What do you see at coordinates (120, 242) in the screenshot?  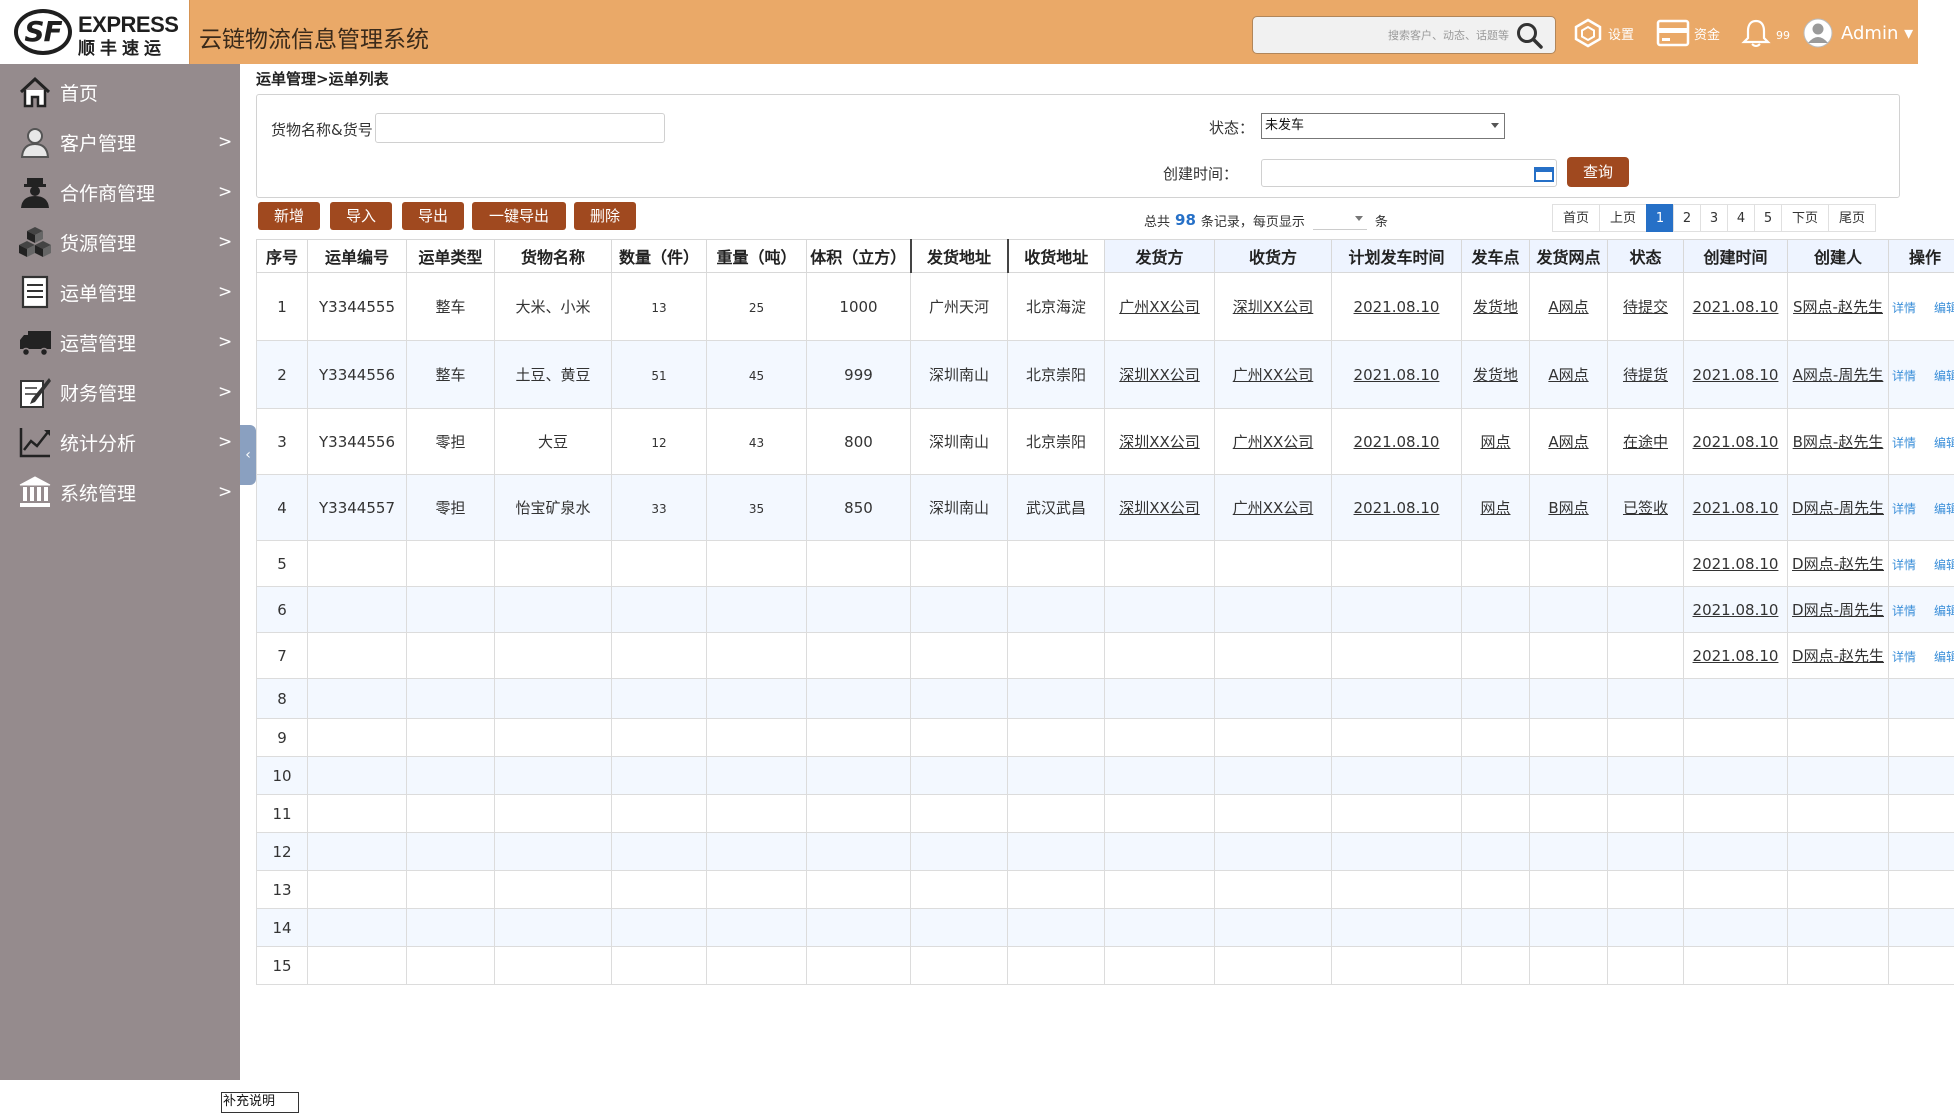 I see `sidebar-item-supply: 货源管理 >` at bounding box center [120, 242].